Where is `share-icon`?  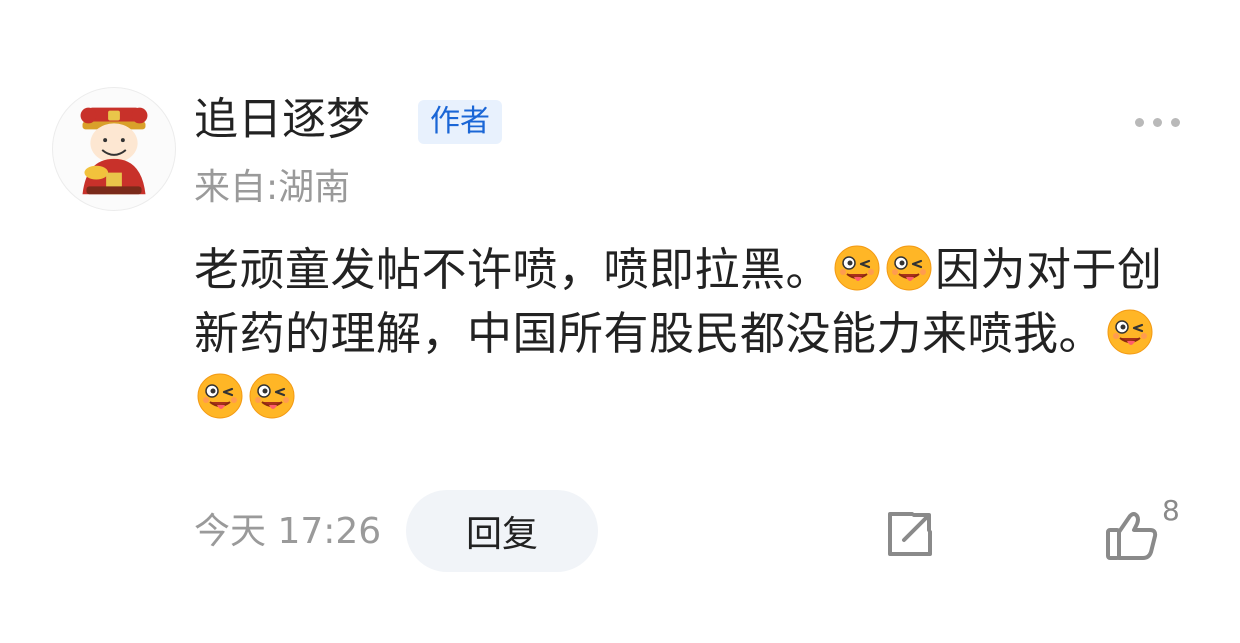
share-icon is located at coordinates (910, 534).